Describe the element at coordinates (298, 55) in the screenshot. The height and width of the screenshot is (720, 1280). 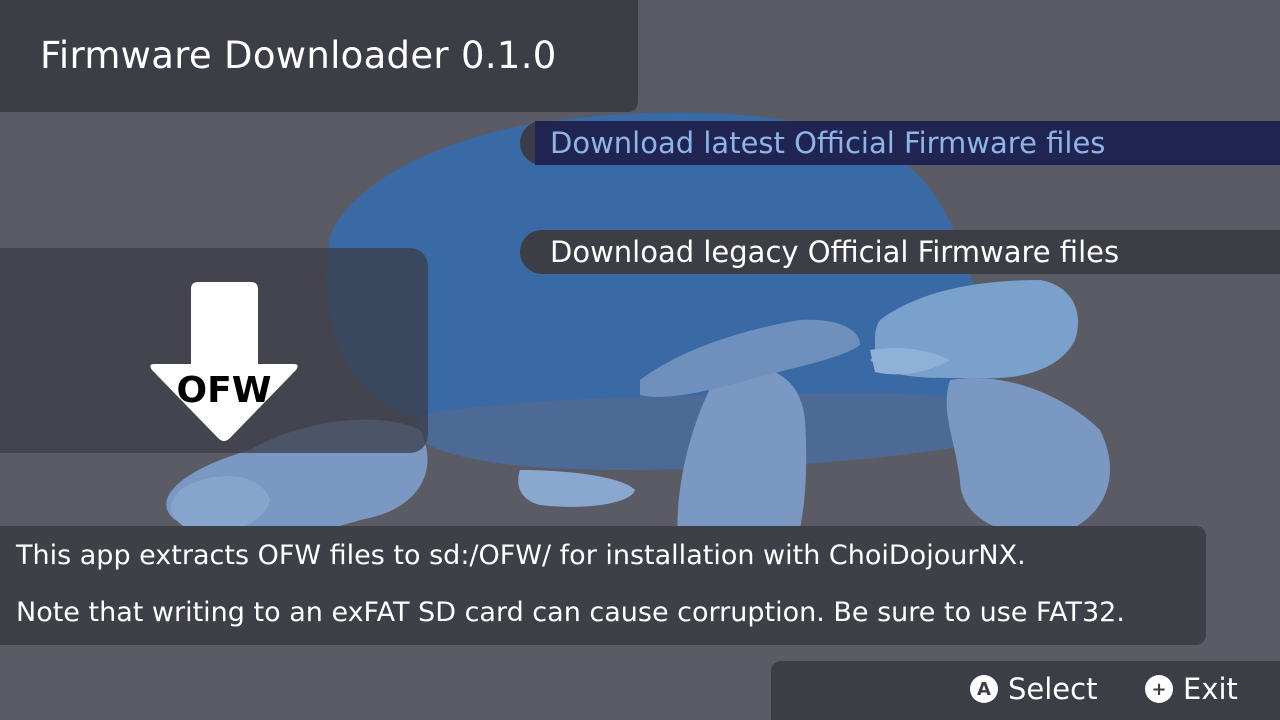
I see `app-title: Firmware Downloader 0.1.0` at that location.